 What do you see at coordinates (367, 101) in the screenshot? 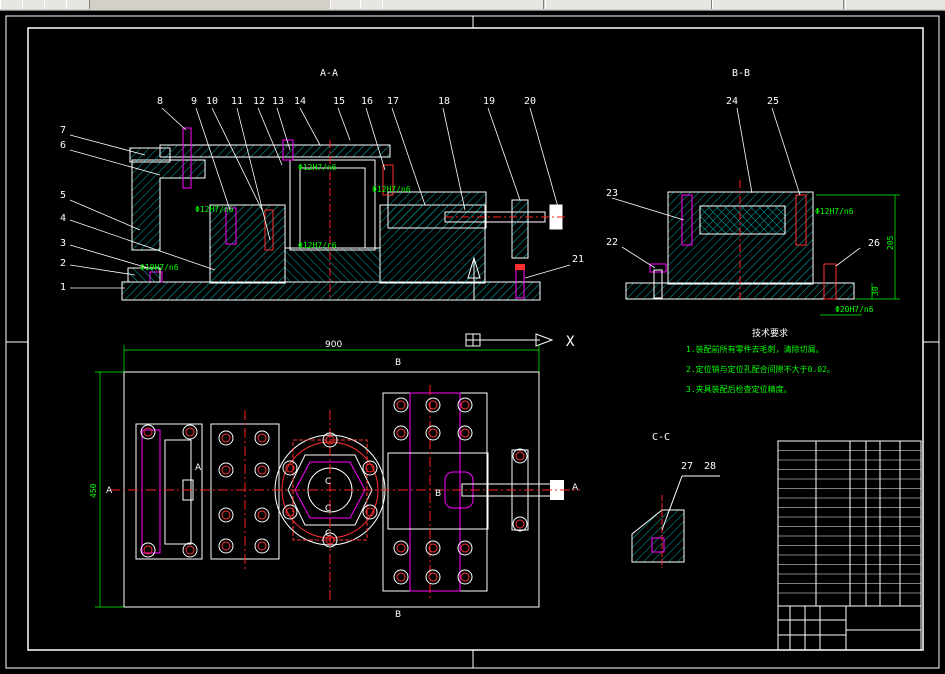
I see `svg-text: 16` at bounding box center [367, 101].